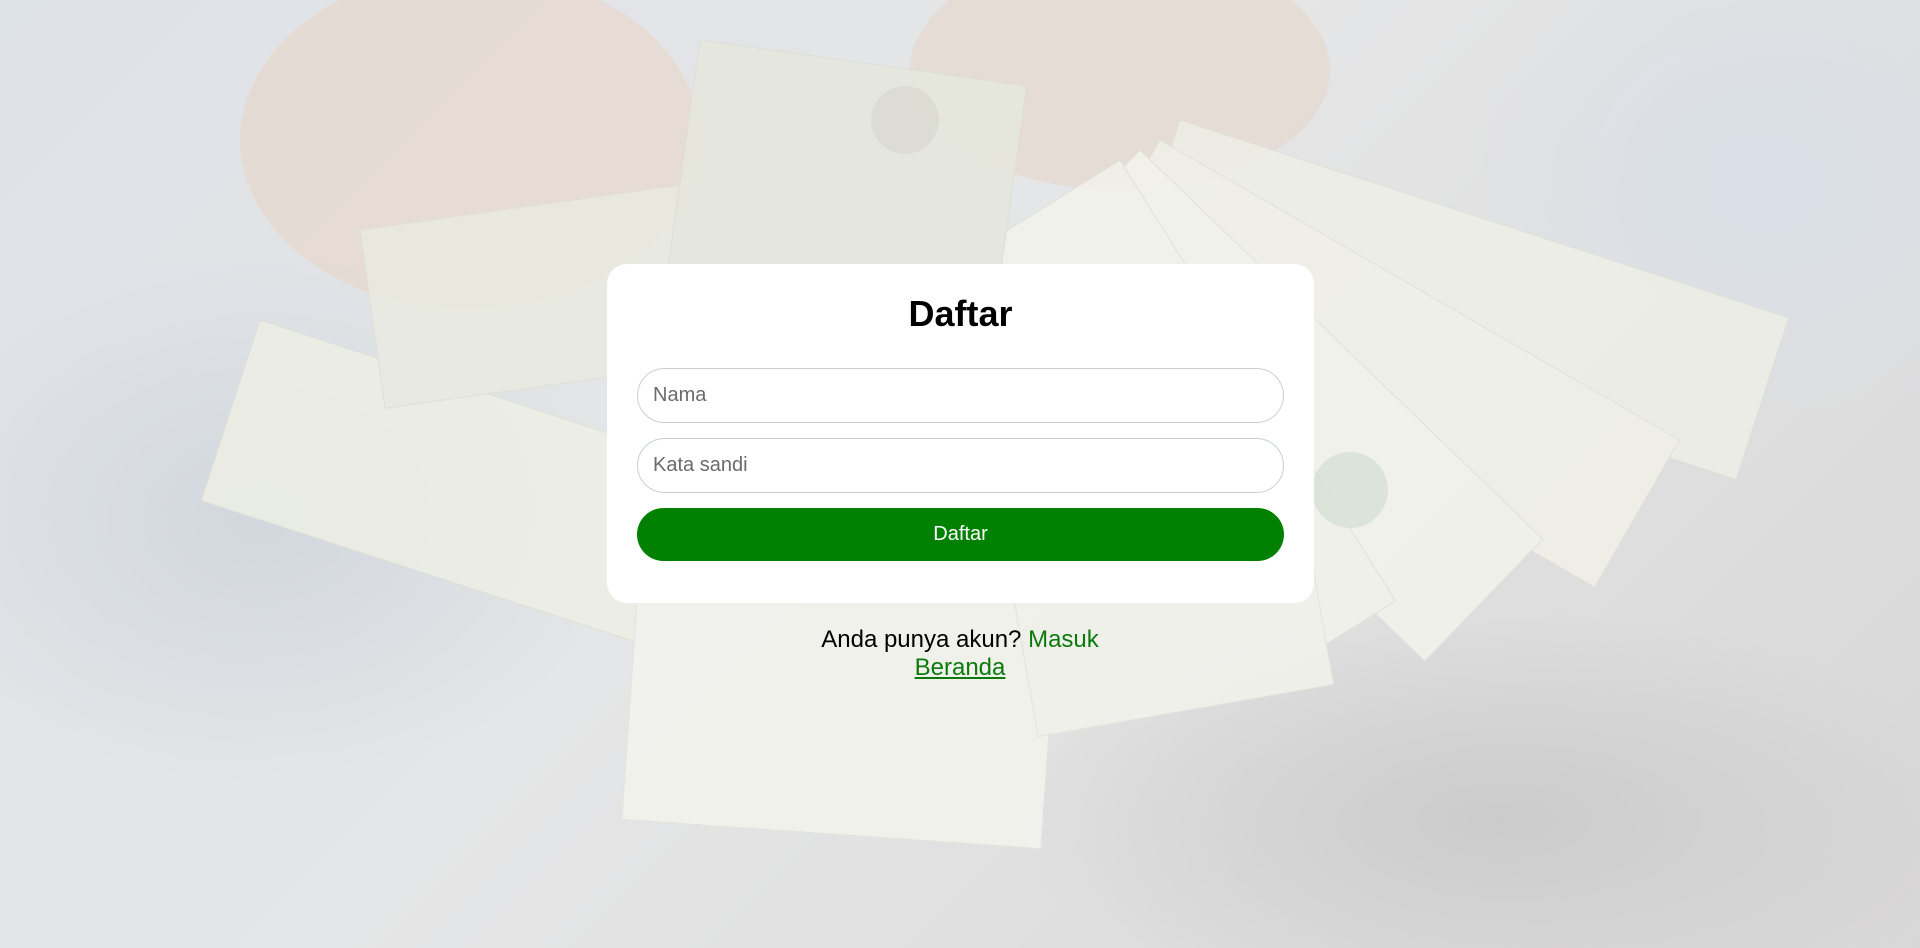  Describe the element at coordinates (921, 639) in the screenshot. I see `login-question: Anda punya akun?` at that location.